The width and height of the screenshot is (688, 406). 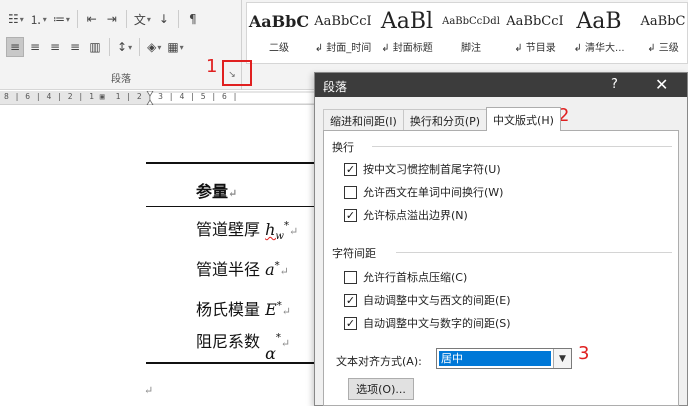 I want to click on sort-icon: ↓, so click(x=164, y=19).